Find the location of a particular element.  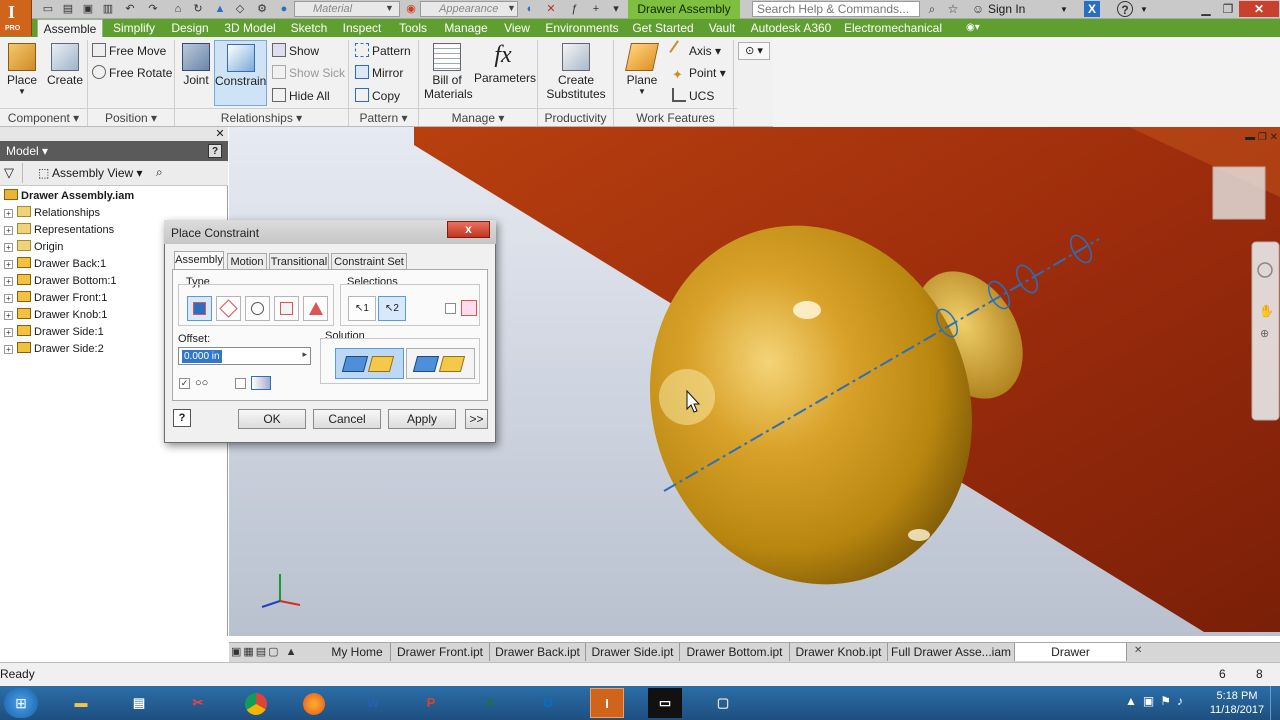

parameters-button: fx Parameters is located at coordinates (505, 63).